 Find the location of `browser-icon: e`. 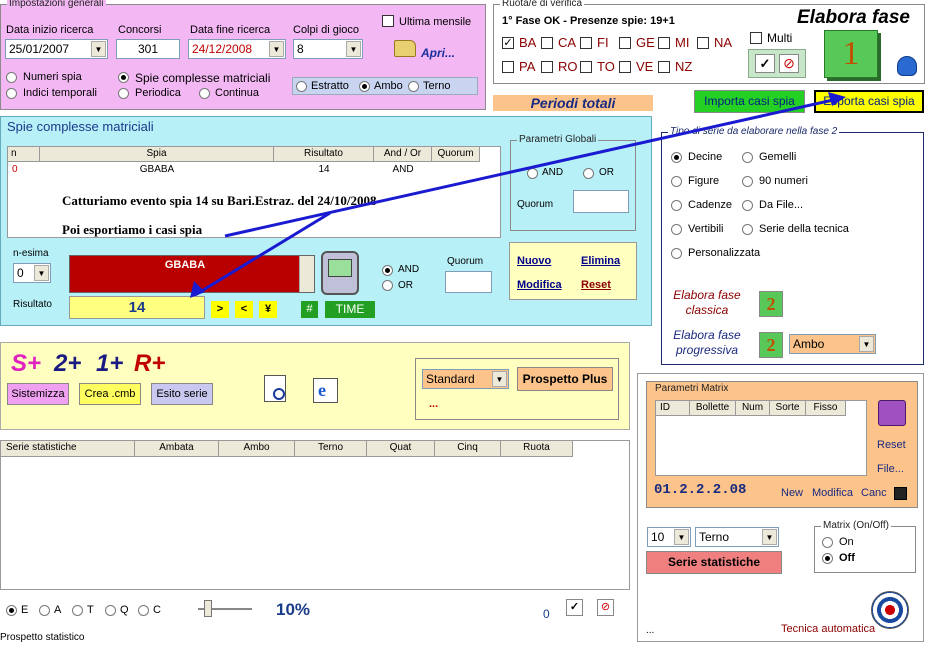

browser-icon: e is located at coordinates (325, 390).